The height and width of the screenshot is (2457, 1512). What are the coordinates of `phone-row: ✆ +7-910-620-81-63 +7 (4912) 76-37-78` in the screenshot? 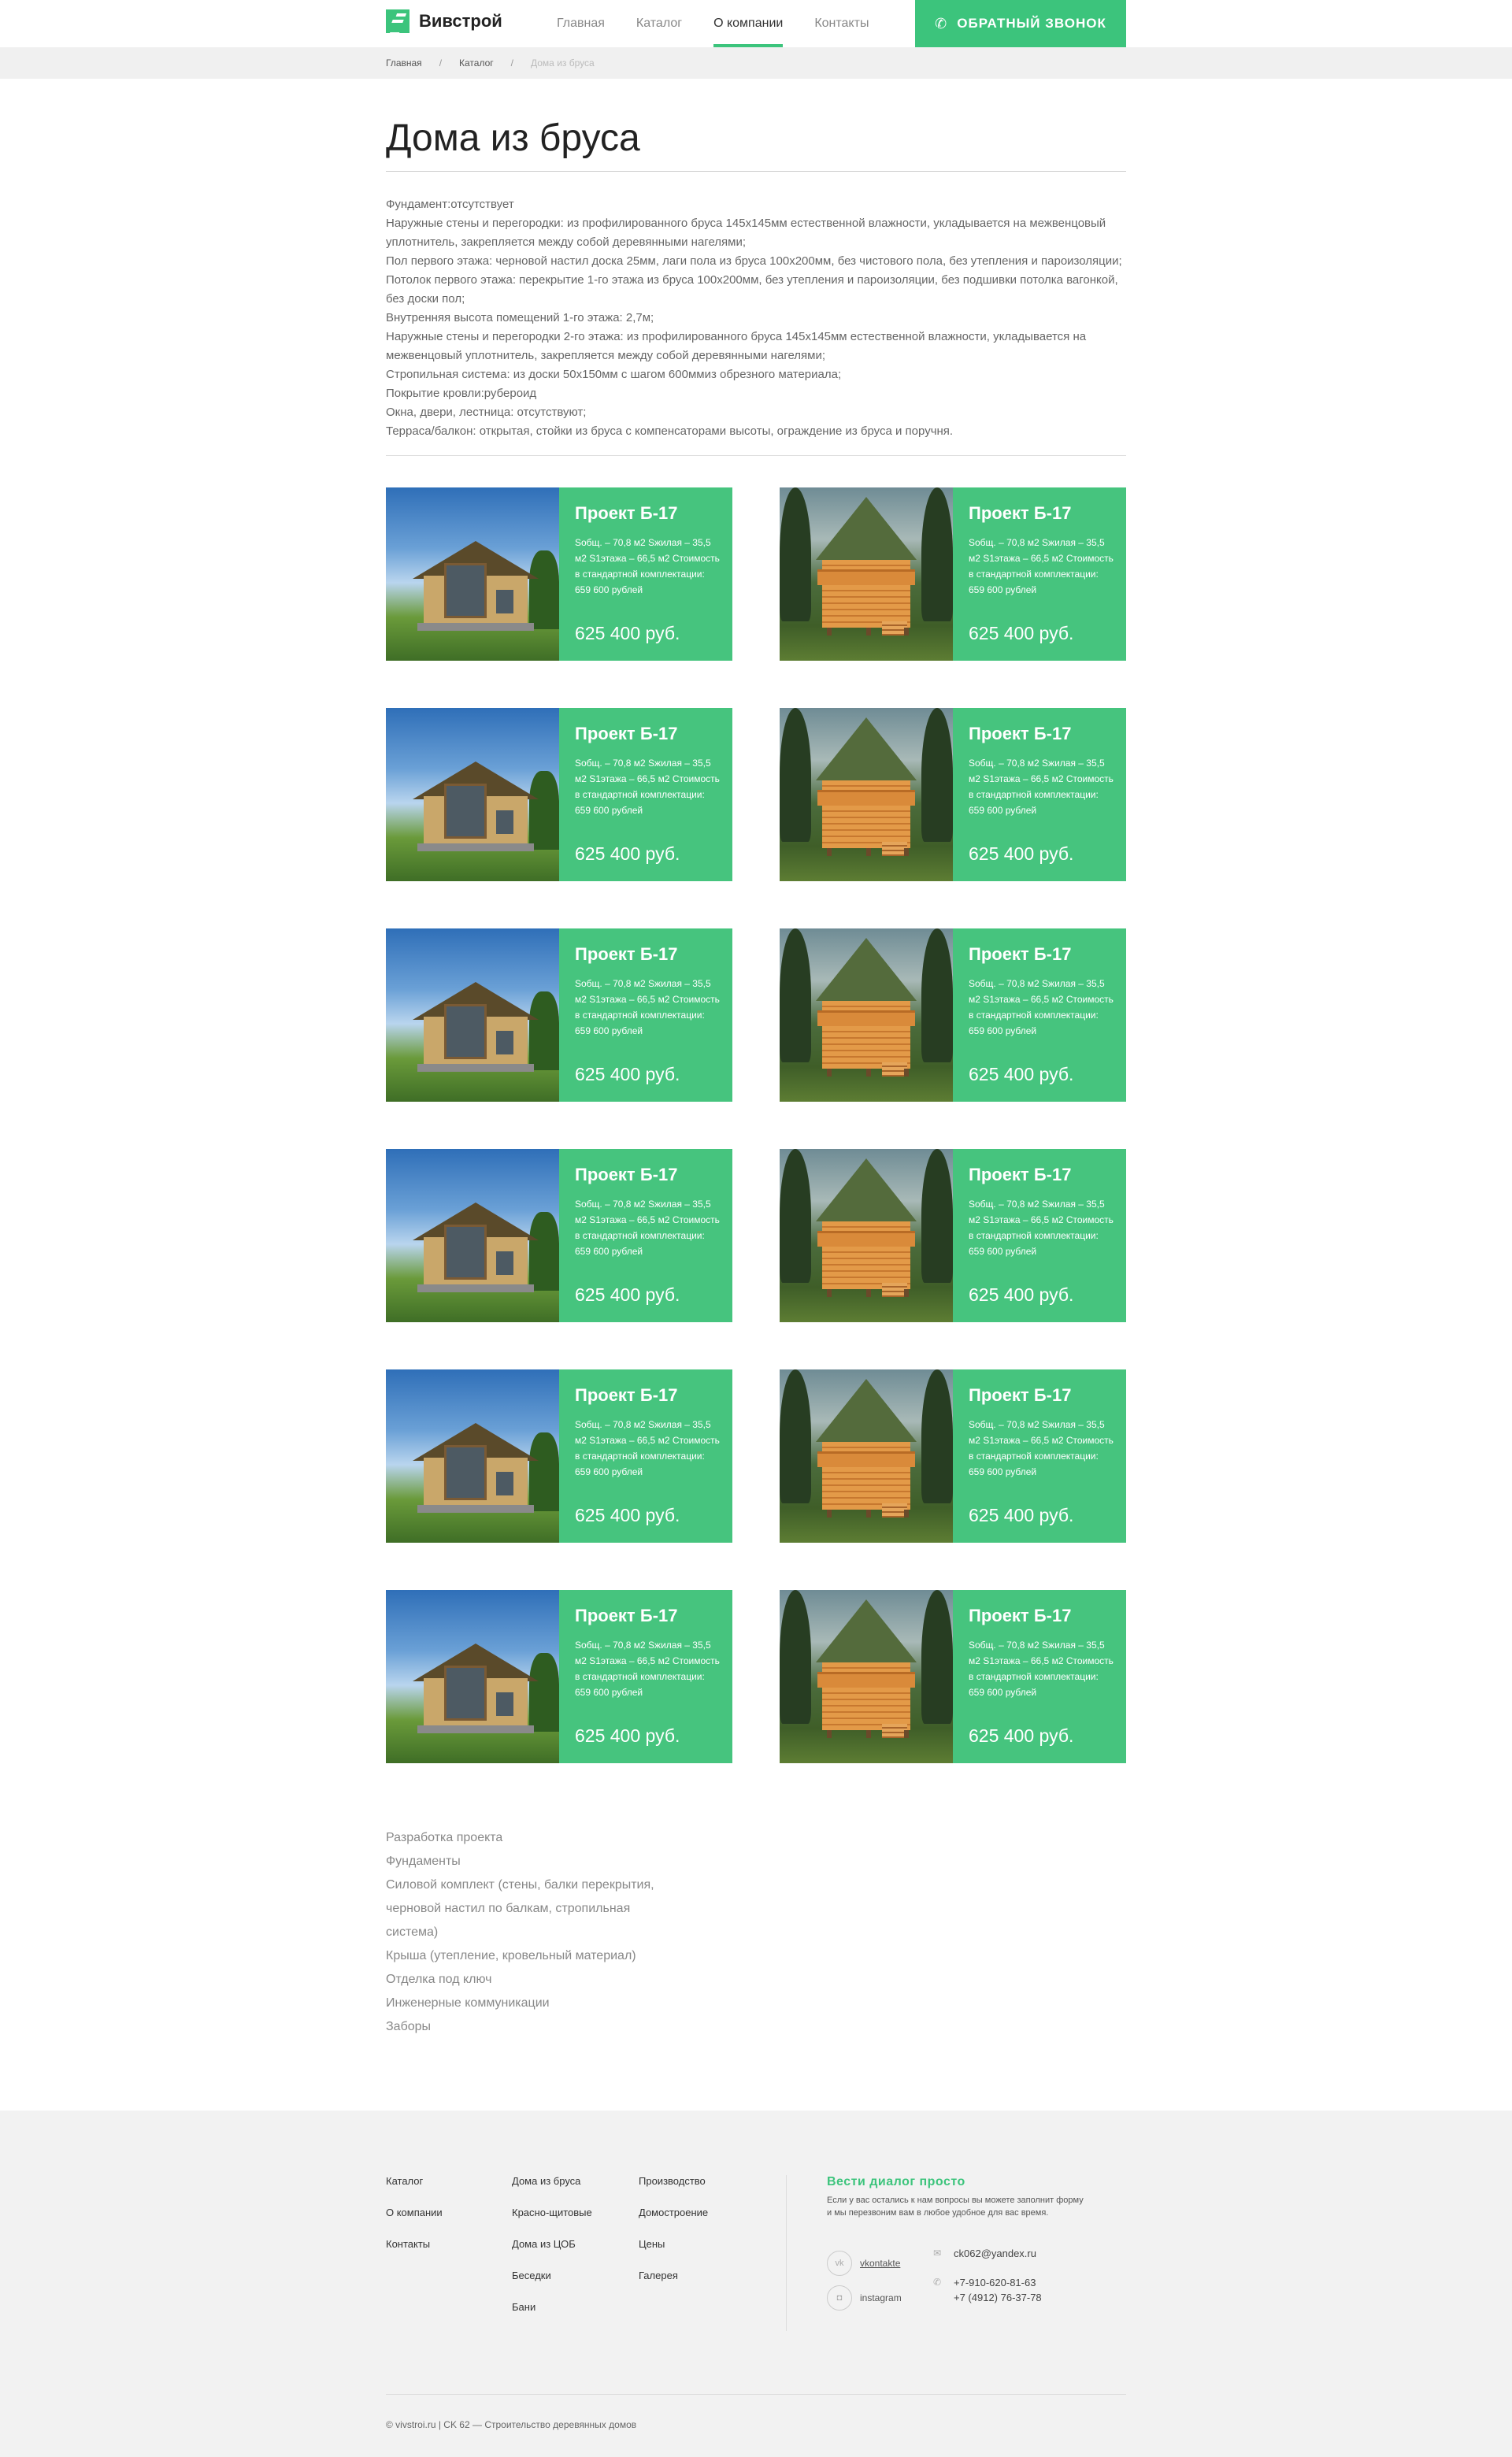 It's located at (987, 2290).